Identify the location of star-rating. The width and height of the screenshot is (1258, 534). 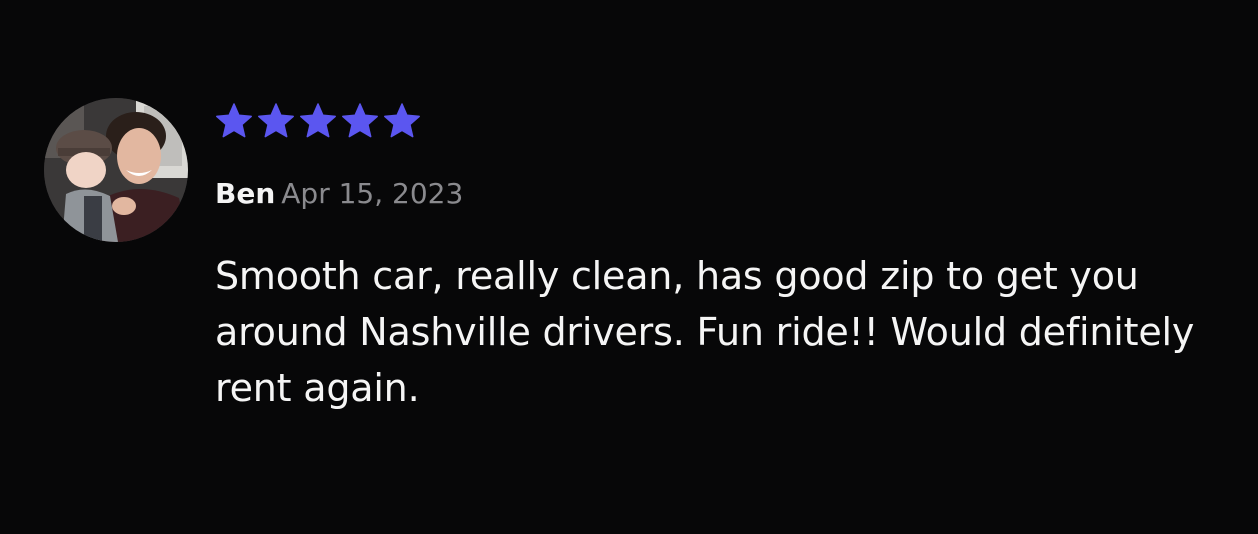
(318, 122).